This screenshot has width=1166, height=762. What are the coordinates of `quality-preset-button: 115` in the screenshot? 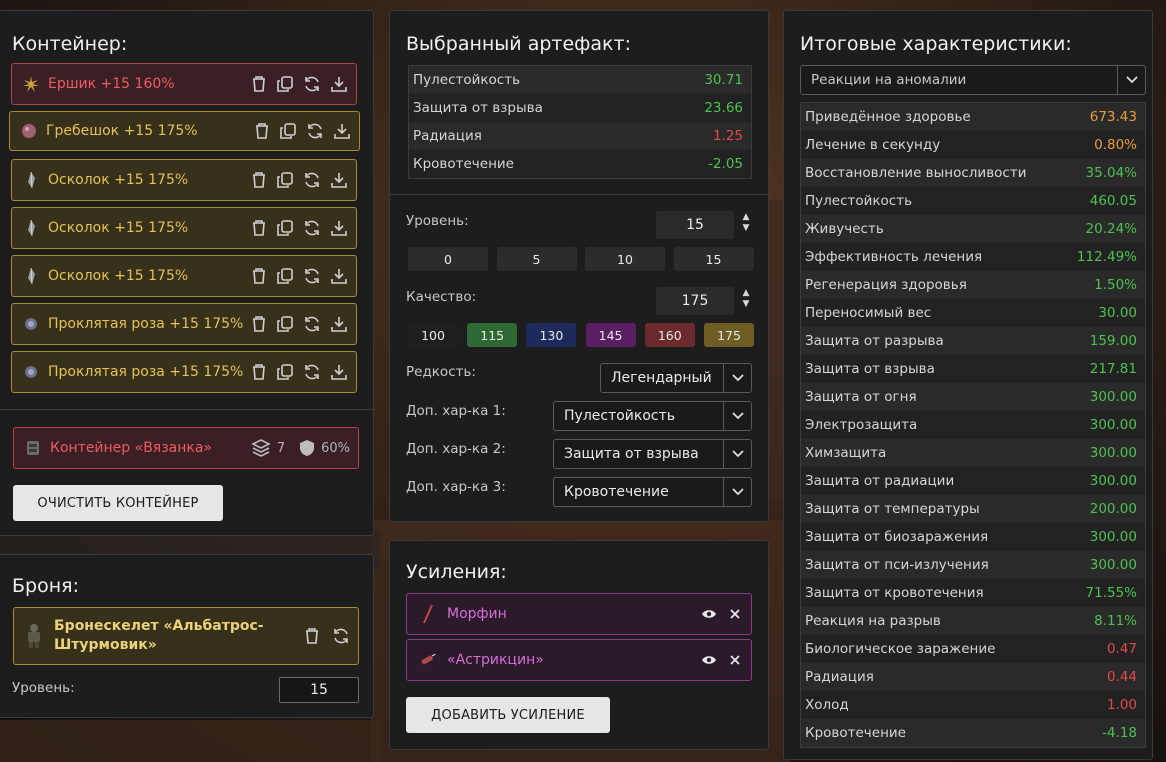 It's located at (492, 335).